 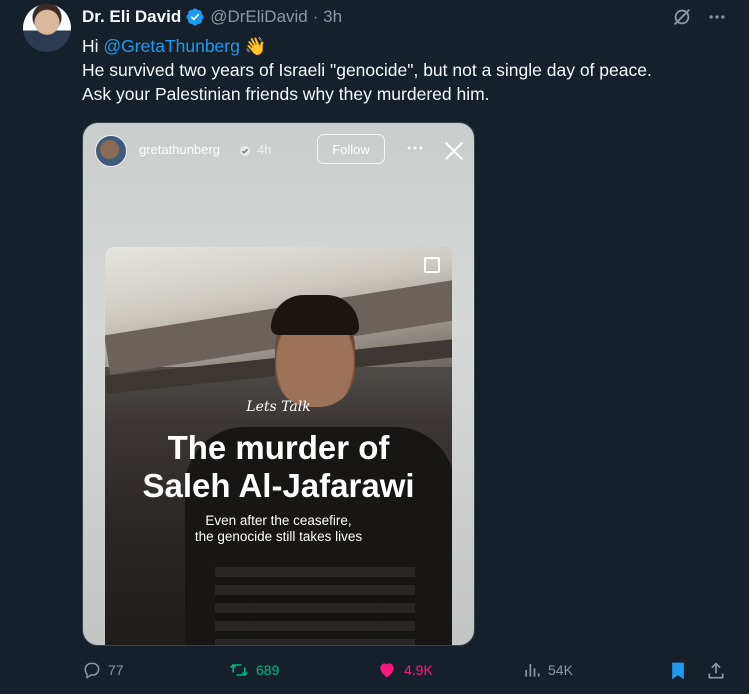 I want to click on square-icon, so click(x=432, y=265).